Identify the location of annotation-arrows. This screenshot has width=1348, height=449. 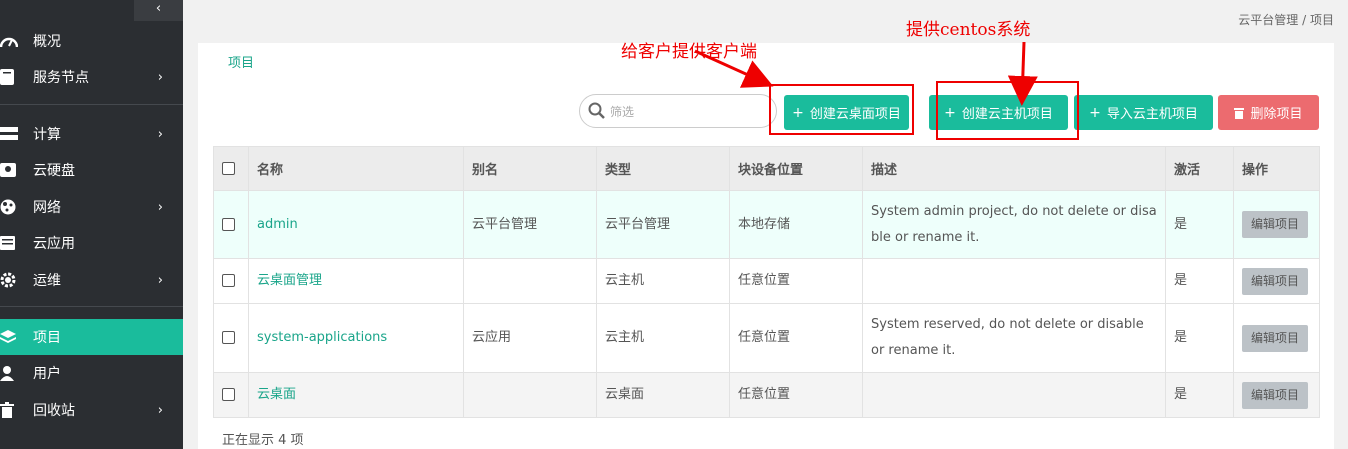
(866, 73).